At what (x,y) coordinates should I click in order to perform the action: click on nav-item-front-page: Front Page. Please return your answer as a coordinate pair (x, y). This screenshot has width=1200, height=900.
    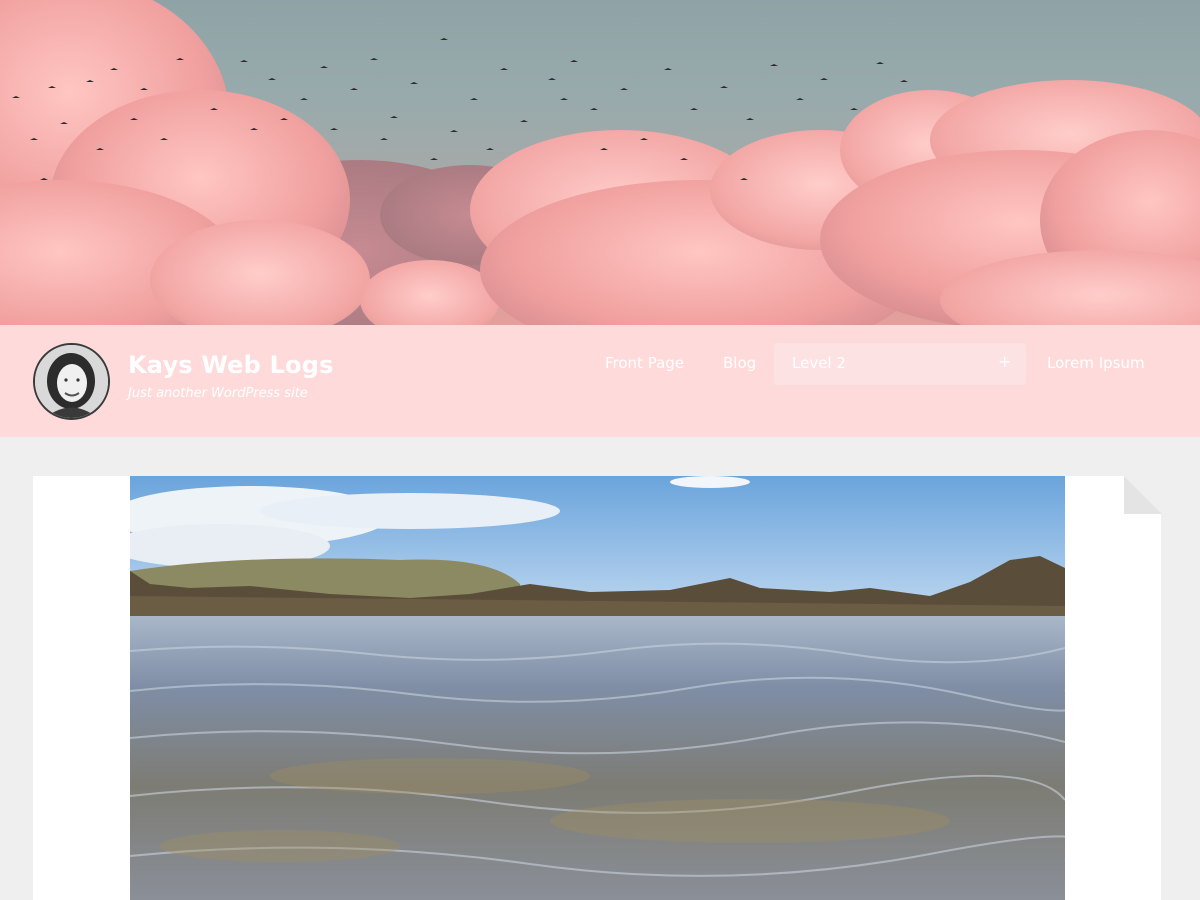
    Looking at the image, I should click on (644, 363).